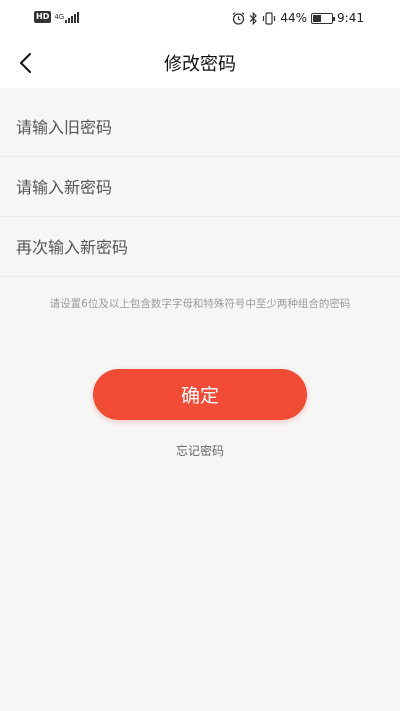 The height and width of the screenshot is (711, 400). What do you see at coordinates (200, 450) in the screenshot?
I see `forgot-password-link: 忘记密码` at bounding box center [200, 450].